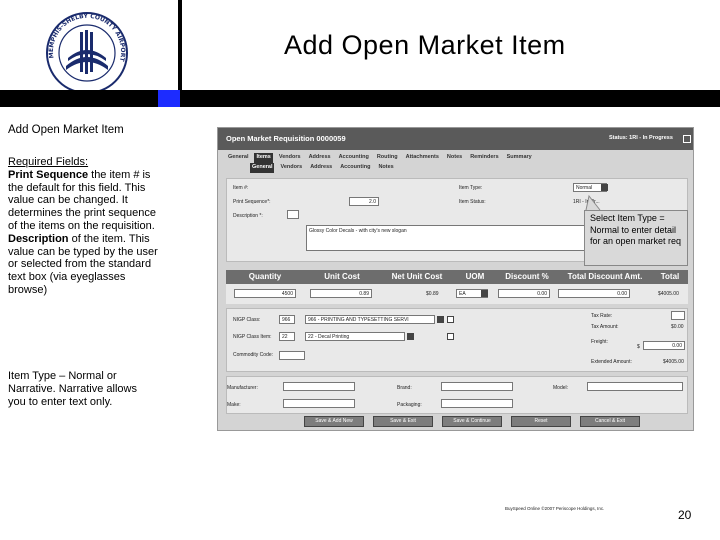 Image resolution: width=720 pixels, height=540 pixels. I want to click on tax-rate-select, so click(678, 315).